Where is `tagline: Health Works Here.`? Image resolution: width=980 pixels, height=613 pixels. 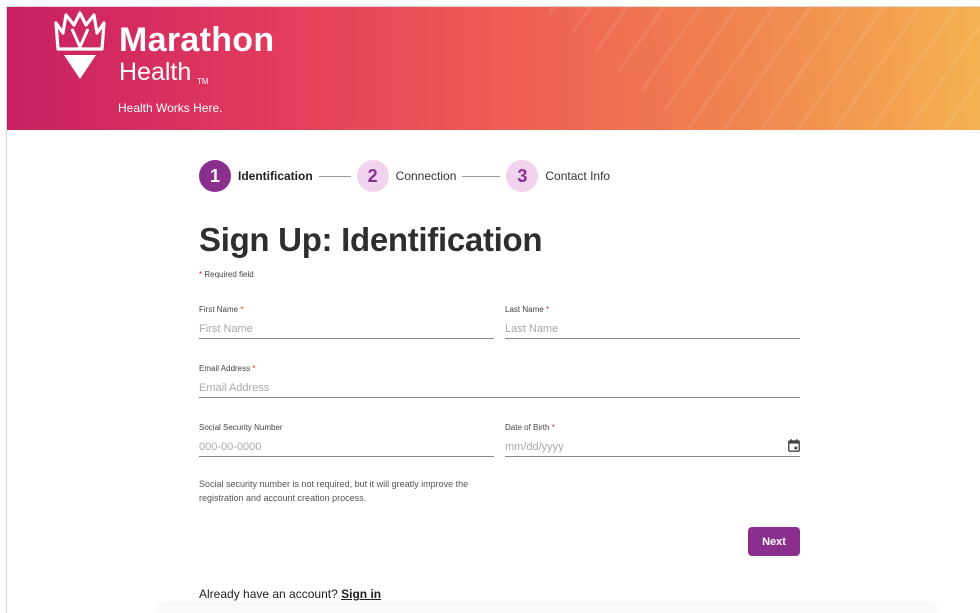
tagline: Health Works Here. is located at coordinates (170, 108).